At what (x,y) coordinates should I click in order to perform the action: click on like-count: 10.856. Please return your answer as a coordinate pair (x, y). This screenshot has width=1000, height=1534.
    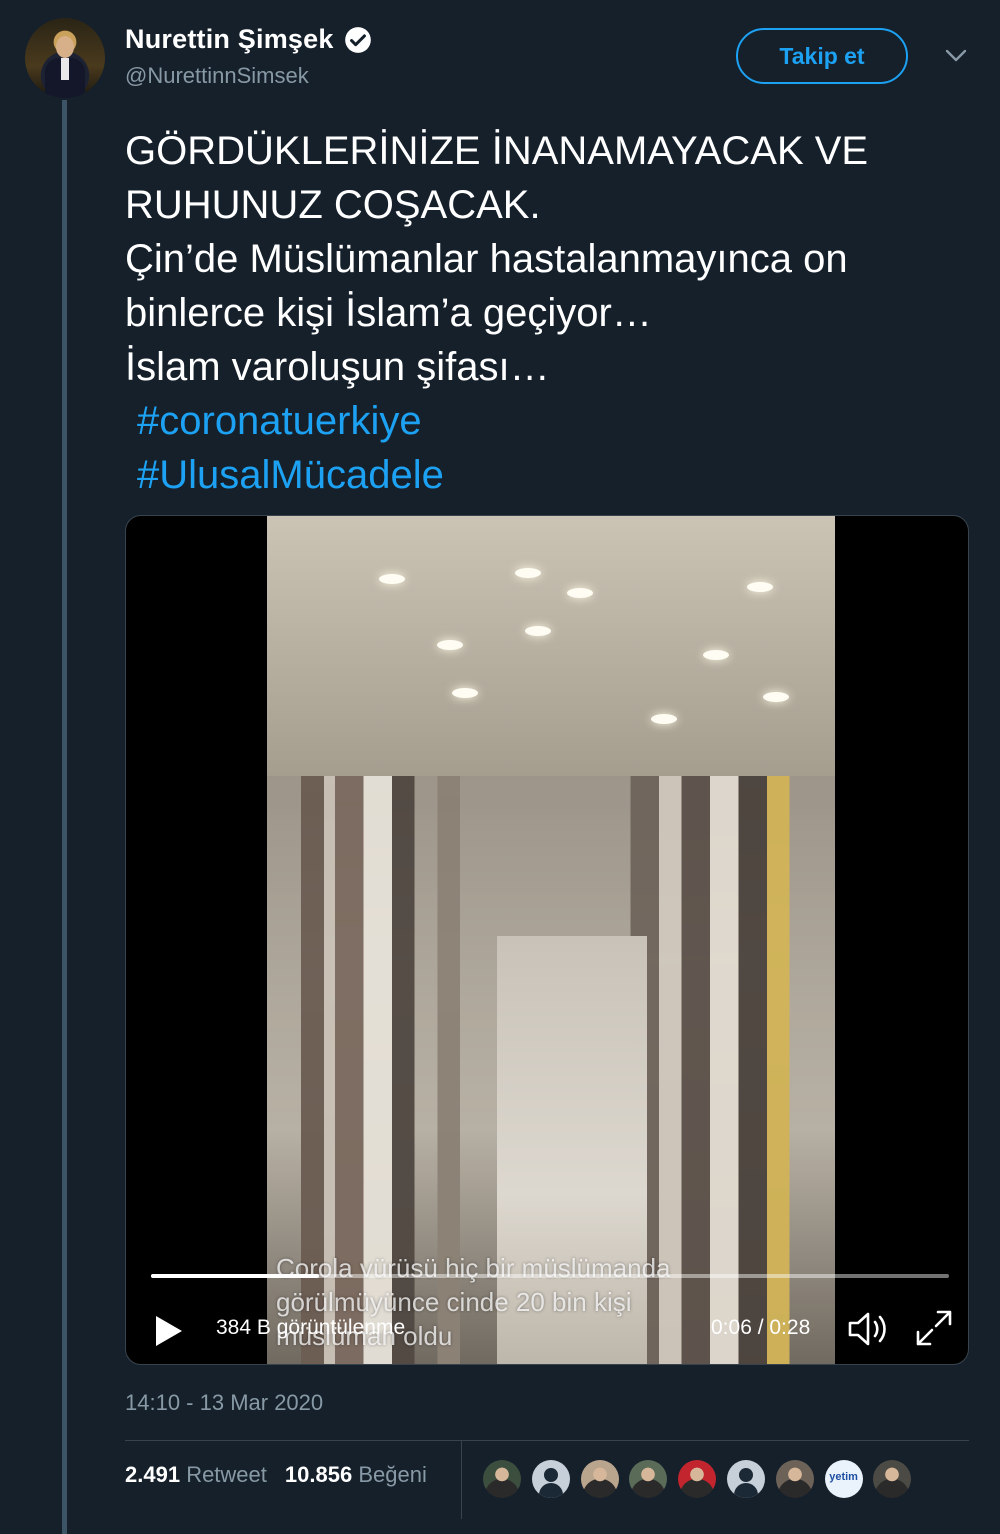
    Looking at the image, I should click on (318, 1474).